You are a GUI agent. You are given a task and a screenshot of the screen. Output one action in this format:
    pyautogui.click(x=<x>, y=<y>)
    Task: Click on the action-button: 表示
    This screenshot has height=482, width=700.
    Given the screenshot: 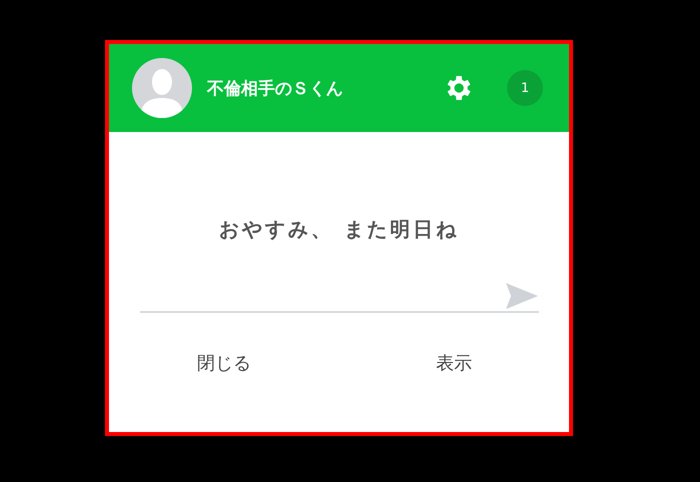 What is the action you would take?
    pyautogui.click(x=454, y=363)
    